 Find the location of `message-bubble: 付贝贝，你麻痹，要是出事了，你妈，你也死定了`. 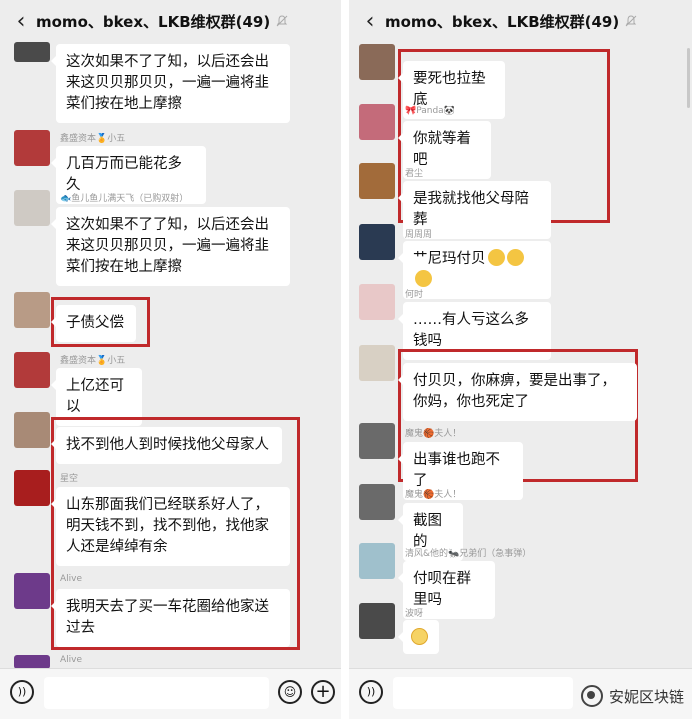

message-bubble: 付贝贝，你麻痹，要是出事了，你妈，你也死定了 is located at coordinates (517, 392).